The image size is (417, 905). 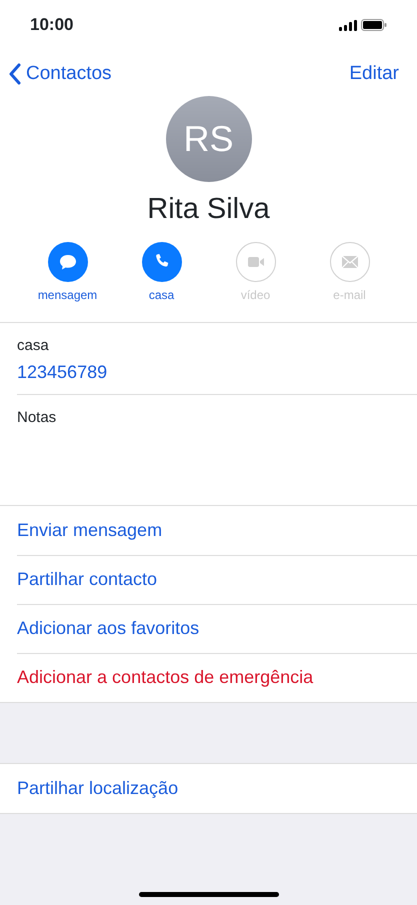 What do you see at coordinates (52, 25) in the screenshot?
I see `status-time: 10:00` at bounding box center [52, 25].